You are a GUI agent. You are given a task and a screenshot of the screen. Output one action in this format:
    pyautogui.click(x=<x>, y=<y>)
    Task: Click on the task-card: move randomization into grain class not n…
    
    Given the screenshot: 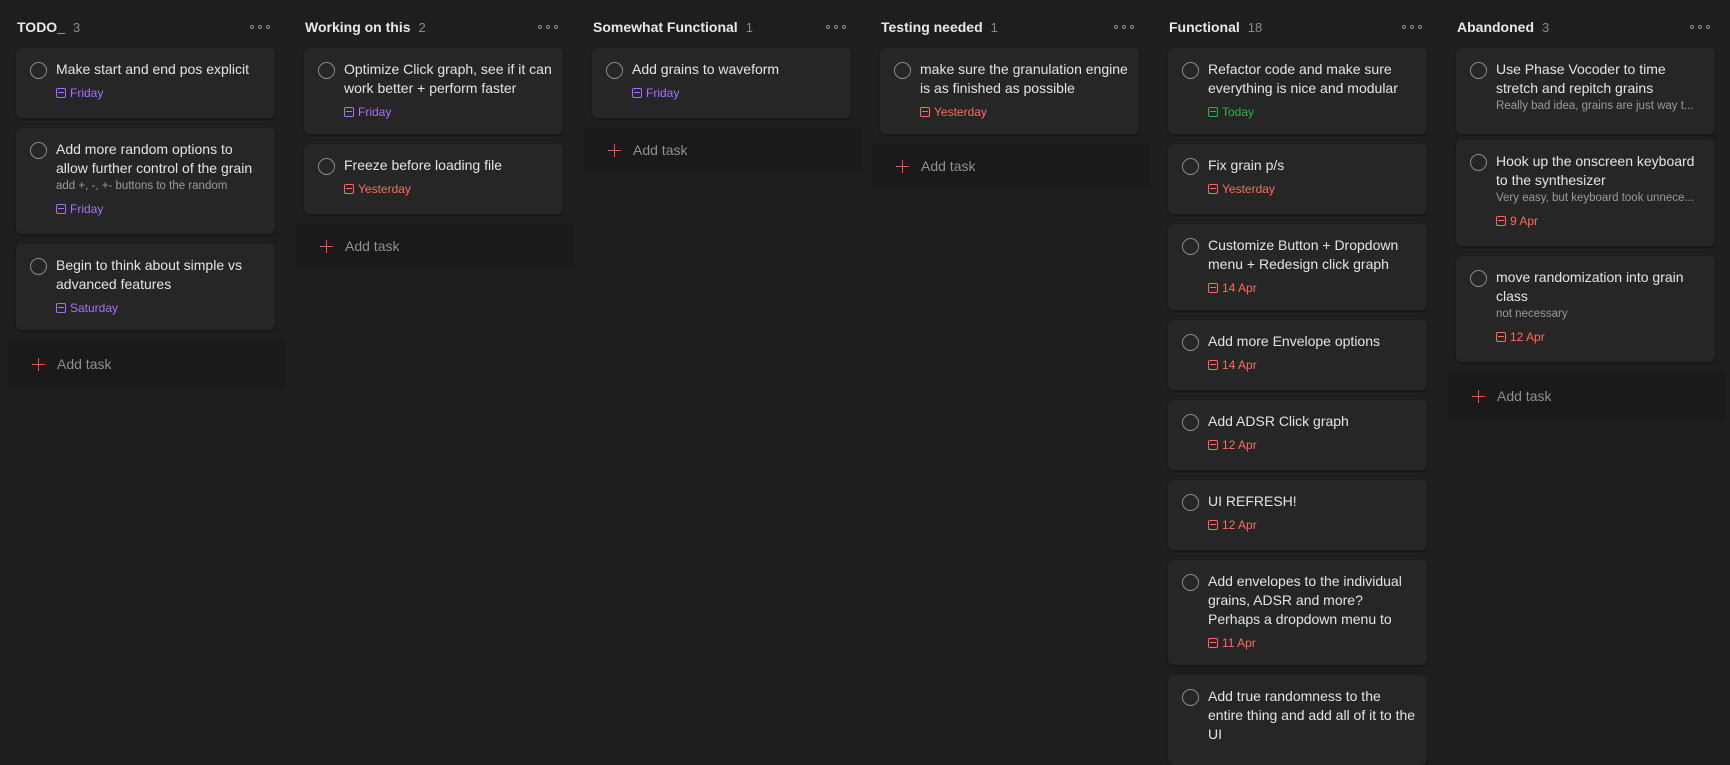 What is the action you would take?
    pyautogui.click(x=1585, y=309)
    